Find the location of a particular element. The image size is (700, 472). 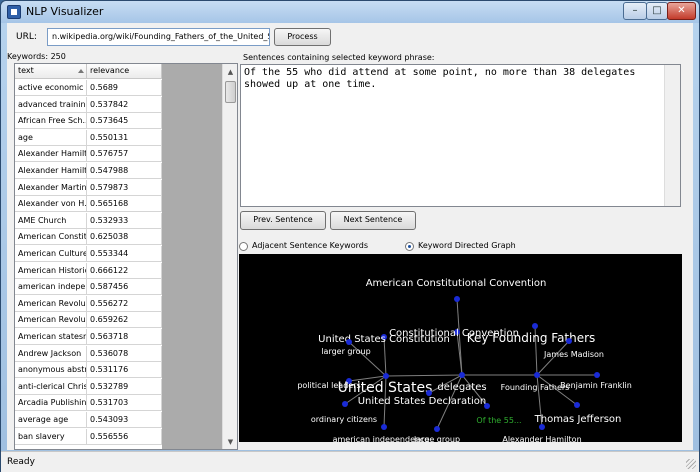

keyword-text-cell: average age is located at coordinates (51, 420).